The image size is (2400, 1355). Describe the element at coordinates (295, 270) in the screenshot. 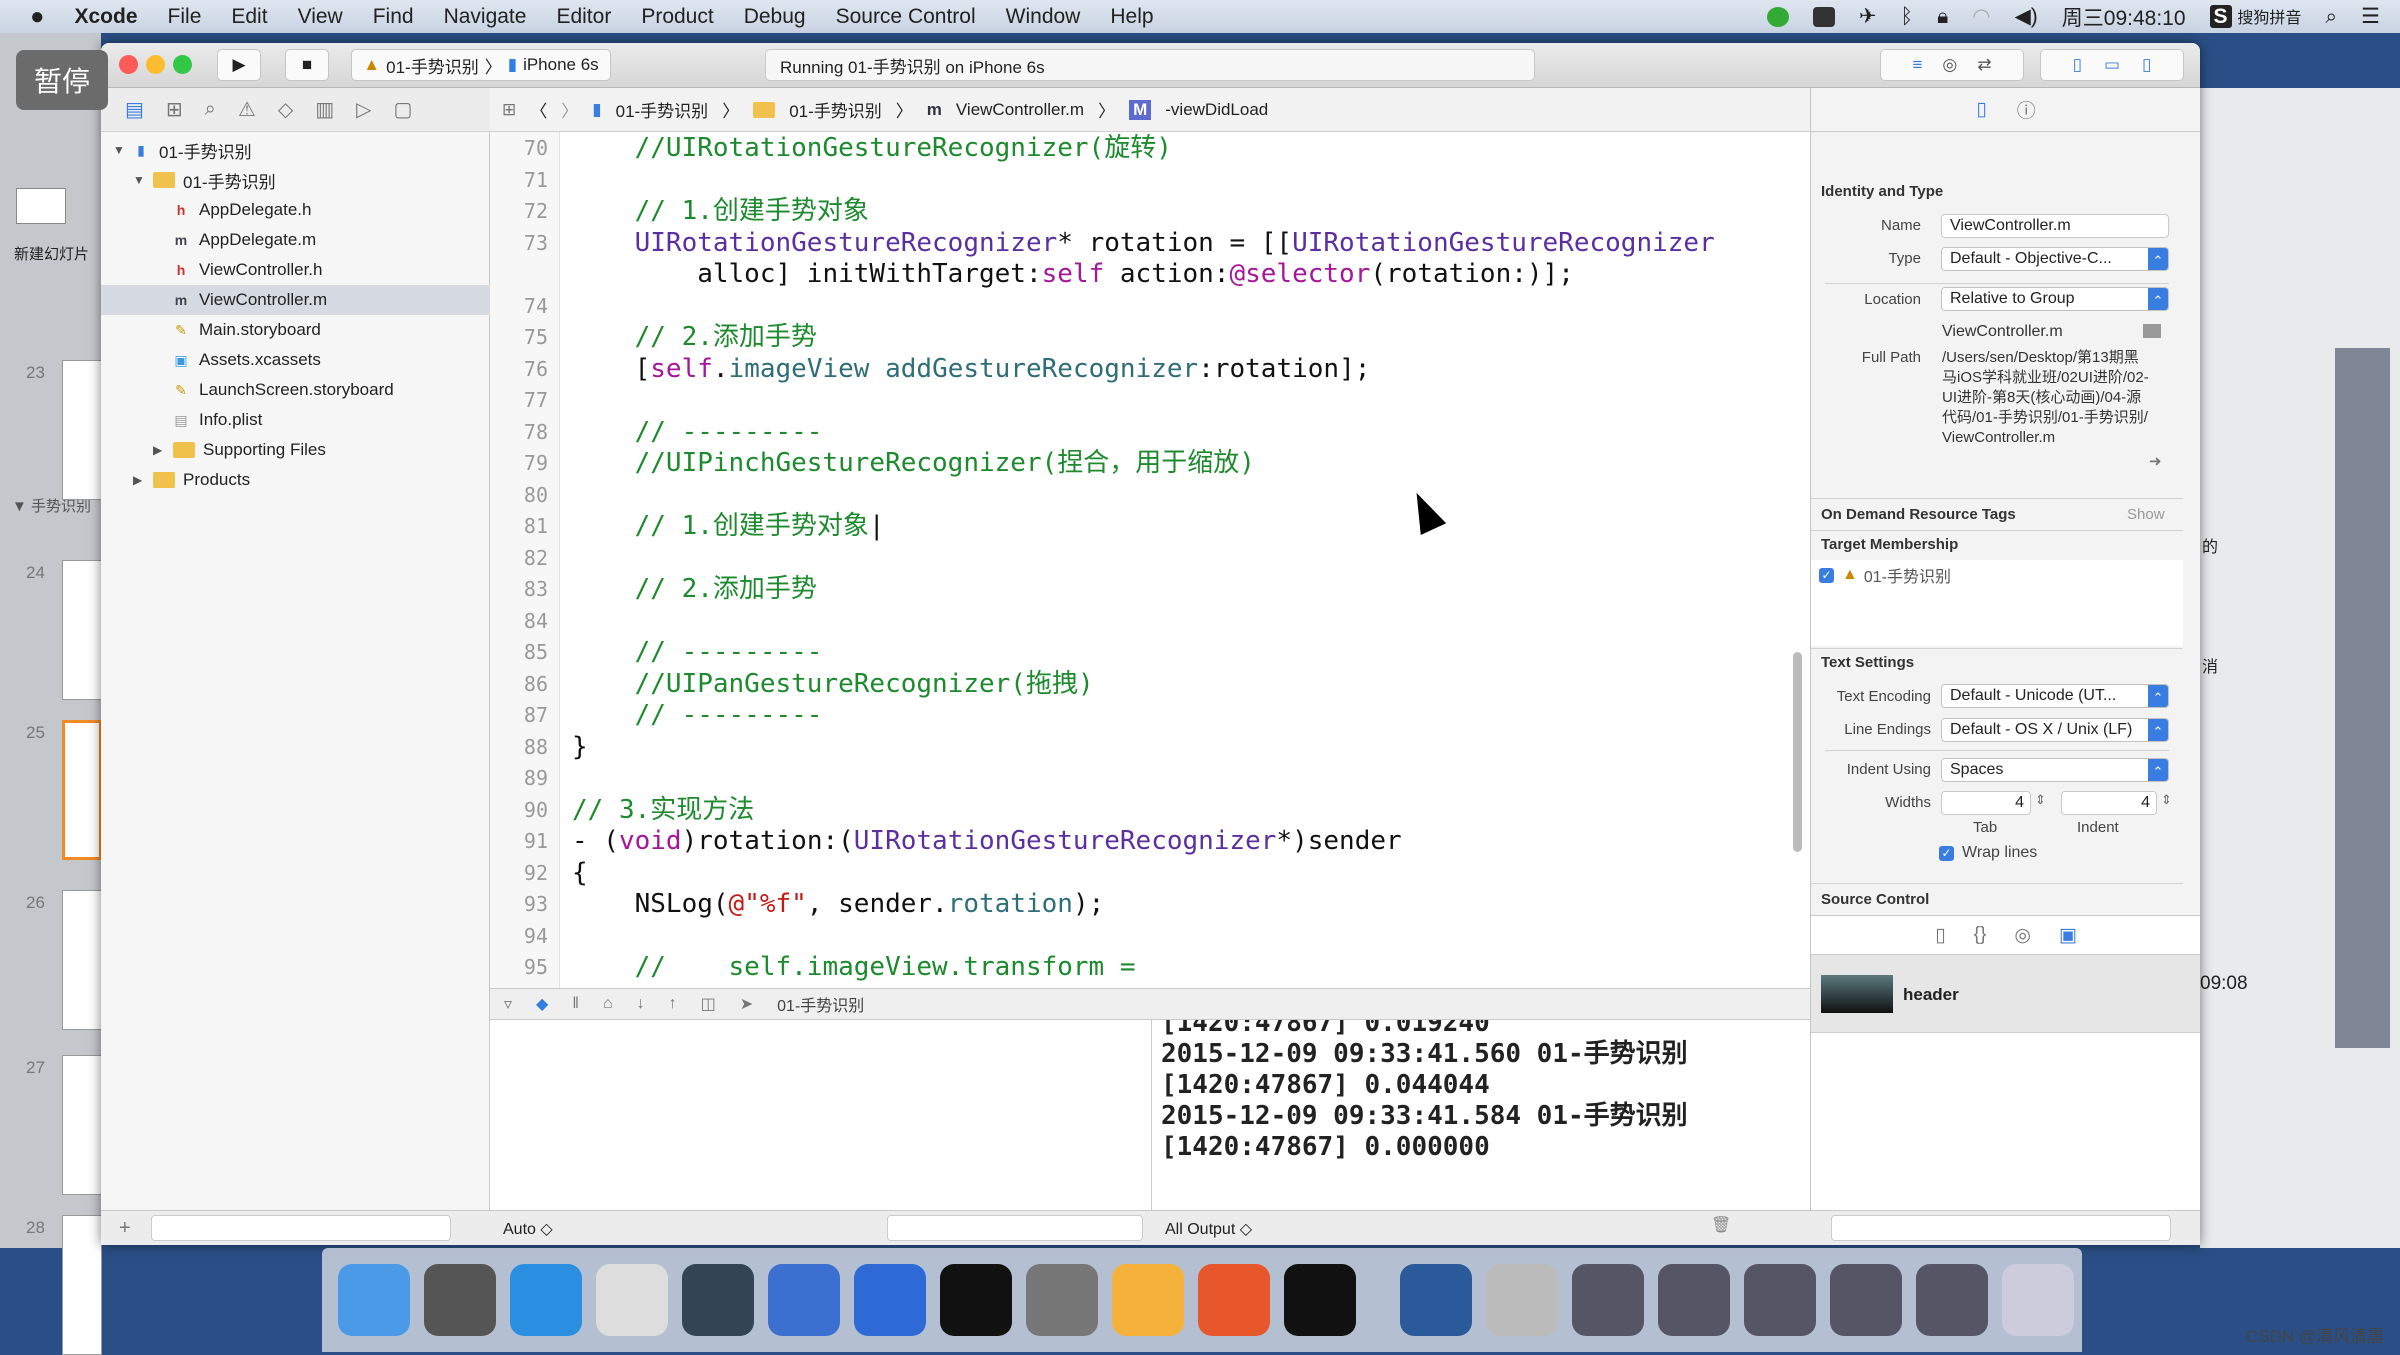

I see `navigator-item: h ViewController.h` at that location.